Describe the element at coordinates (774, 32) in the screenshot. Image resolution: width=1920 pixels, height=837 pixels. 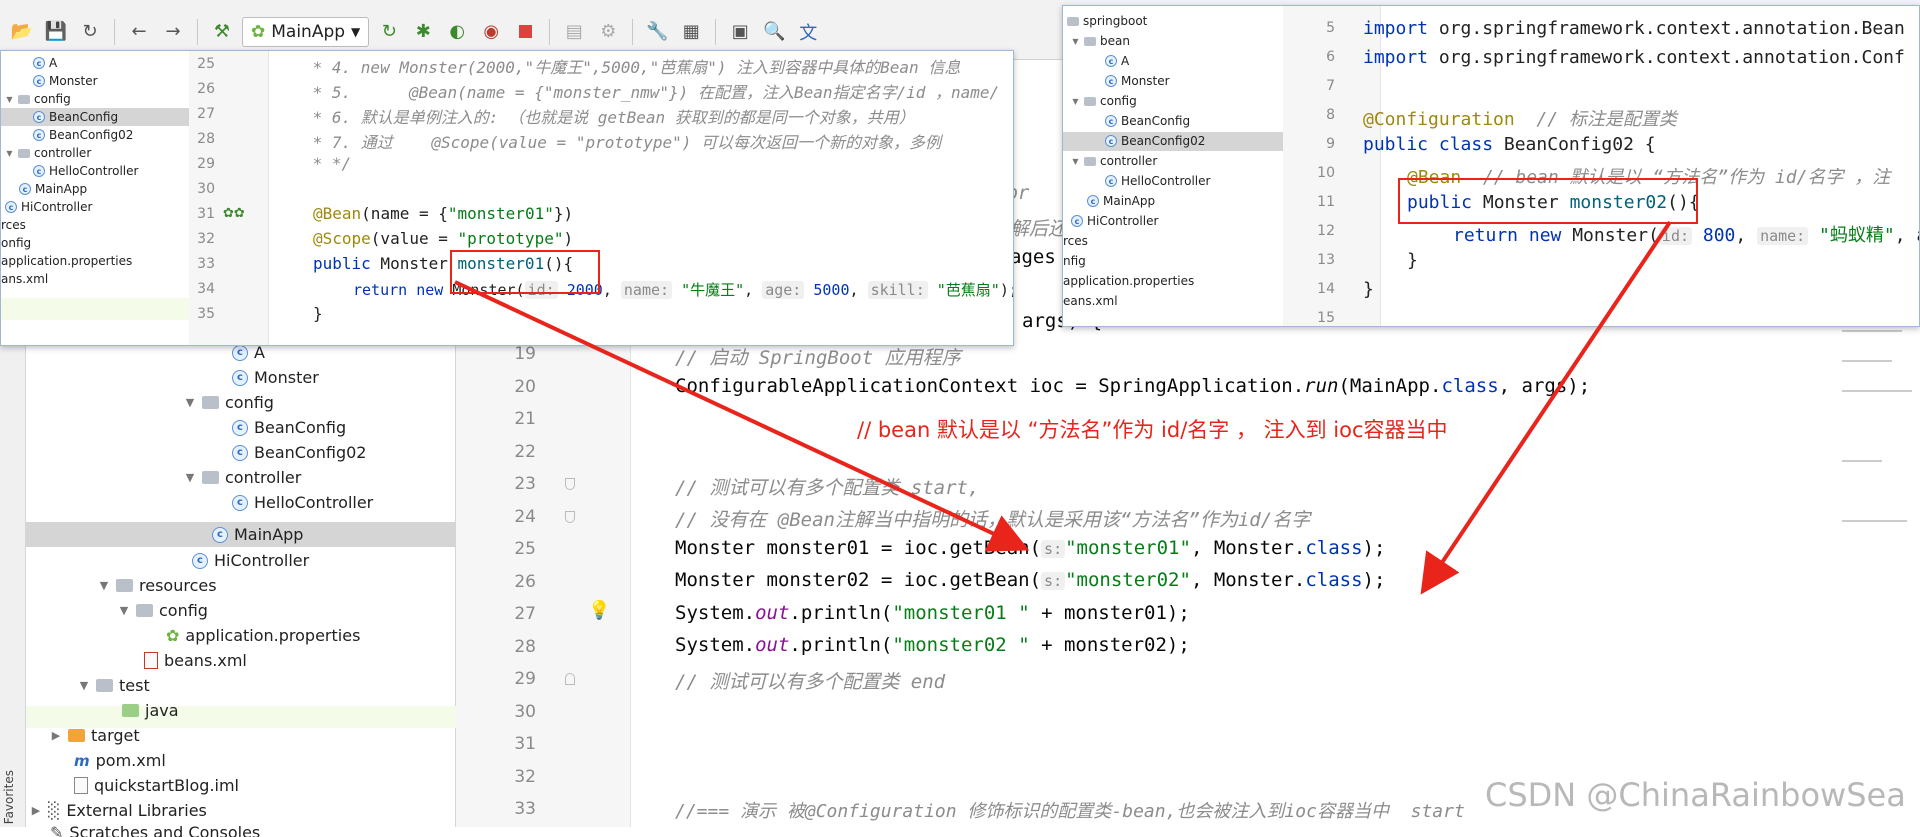
I see `search-icon: 🔍` at that location.